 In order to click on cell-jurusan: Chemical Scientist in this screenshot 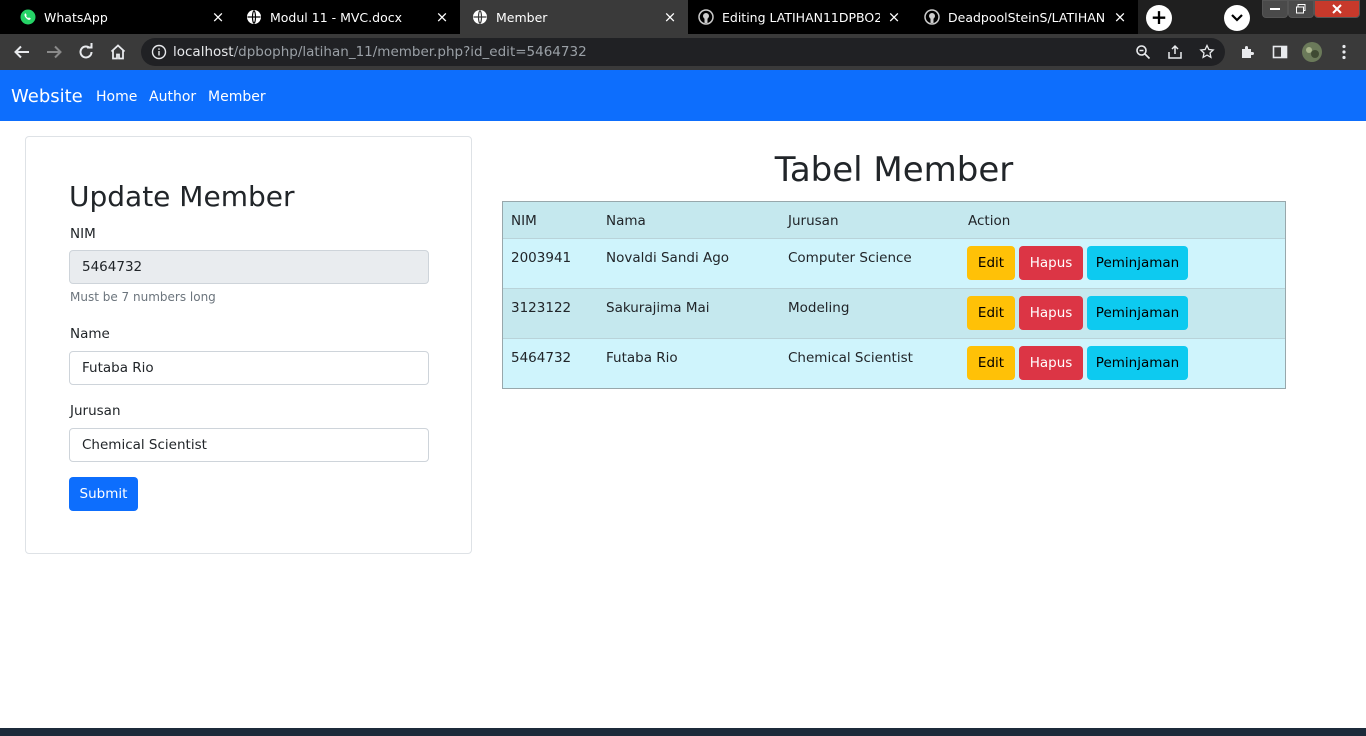, I will do `click(850, 358)`.